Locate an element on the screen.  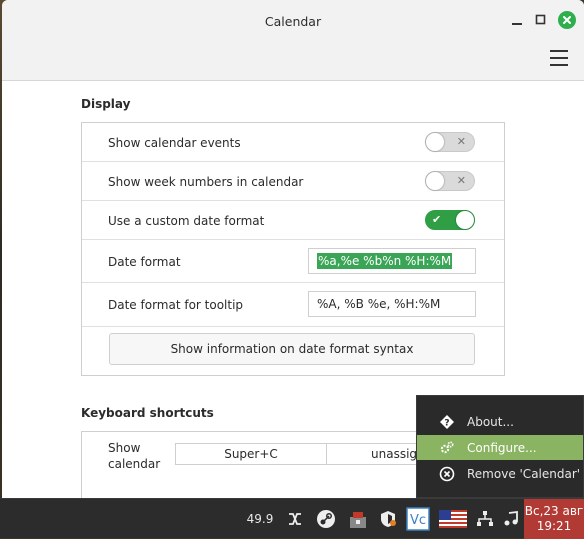
show-events-toggle: ✕ is located at coordinates (450, 142).